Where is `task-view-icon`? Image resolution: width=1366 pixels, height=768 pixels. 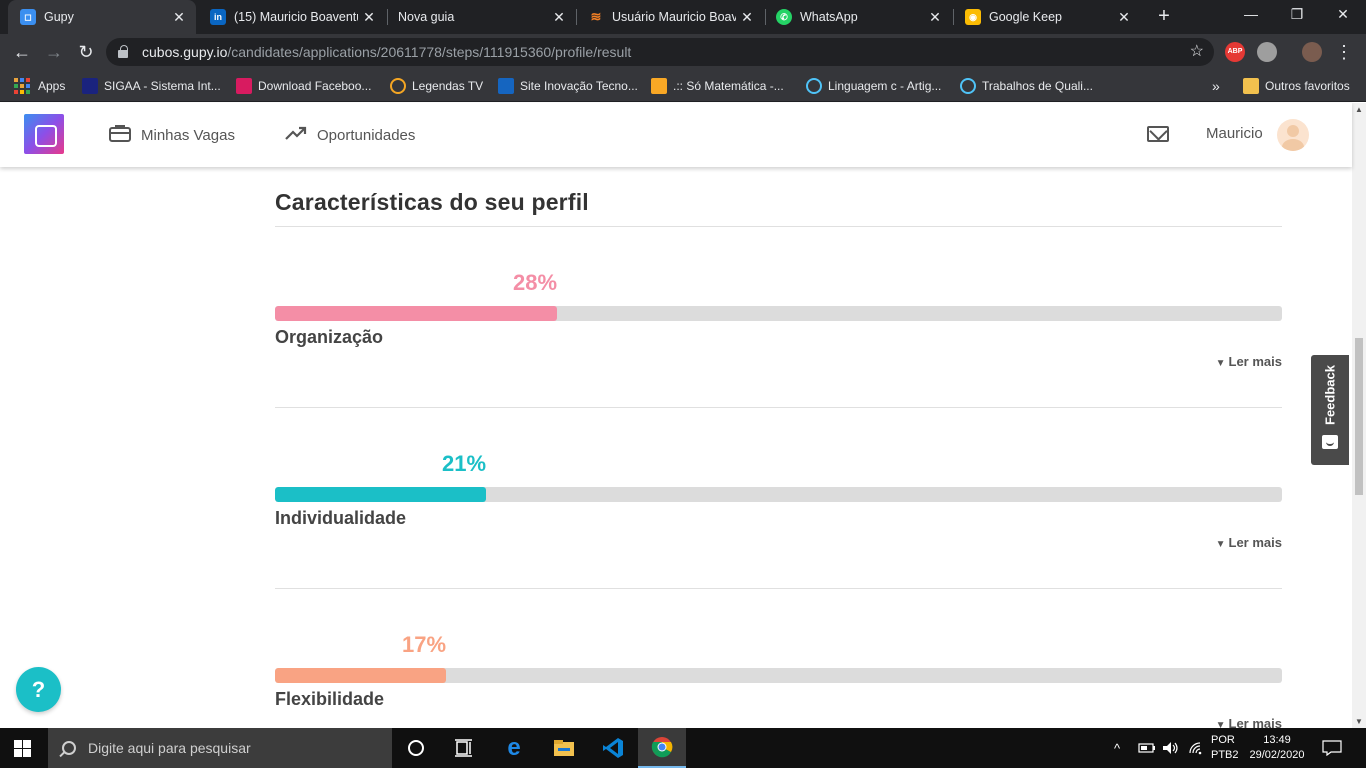 task-view-icon is located at coordinates (464, 748).